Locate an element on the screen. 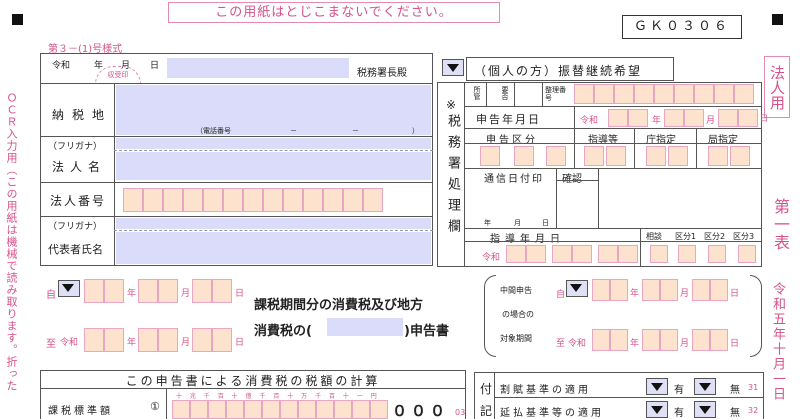 Image resolution: width=800 pixels, height=419 pixels. phone-label: （電話番号 is located at coordinates (213, 131).